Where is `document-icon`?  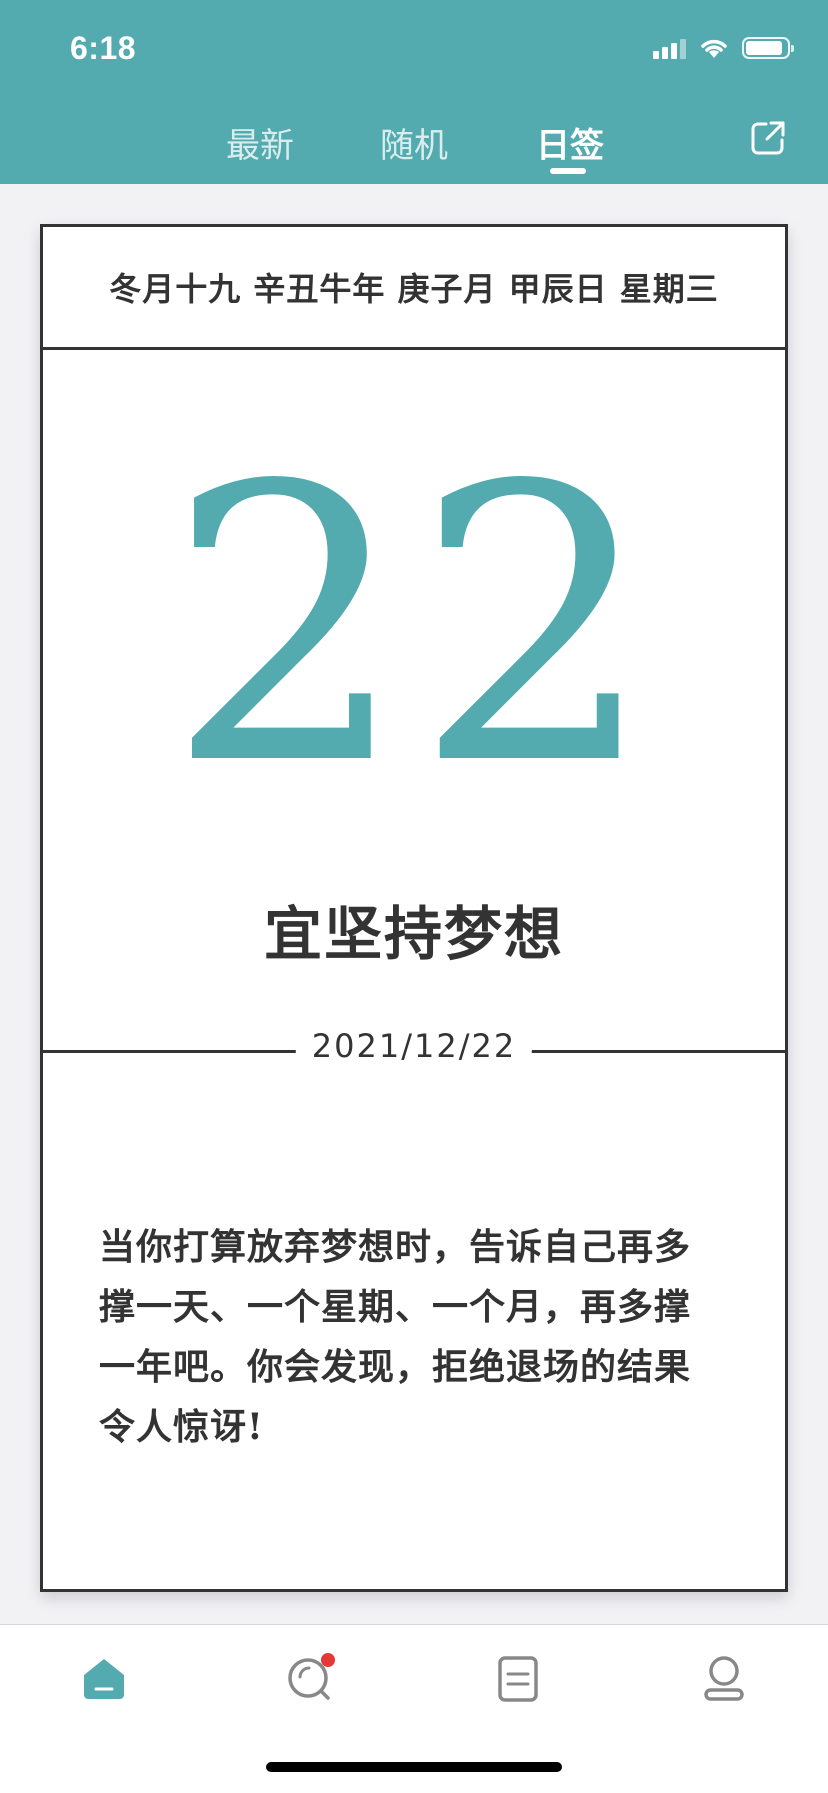
document-icon is located at coordinates (518, 1679).